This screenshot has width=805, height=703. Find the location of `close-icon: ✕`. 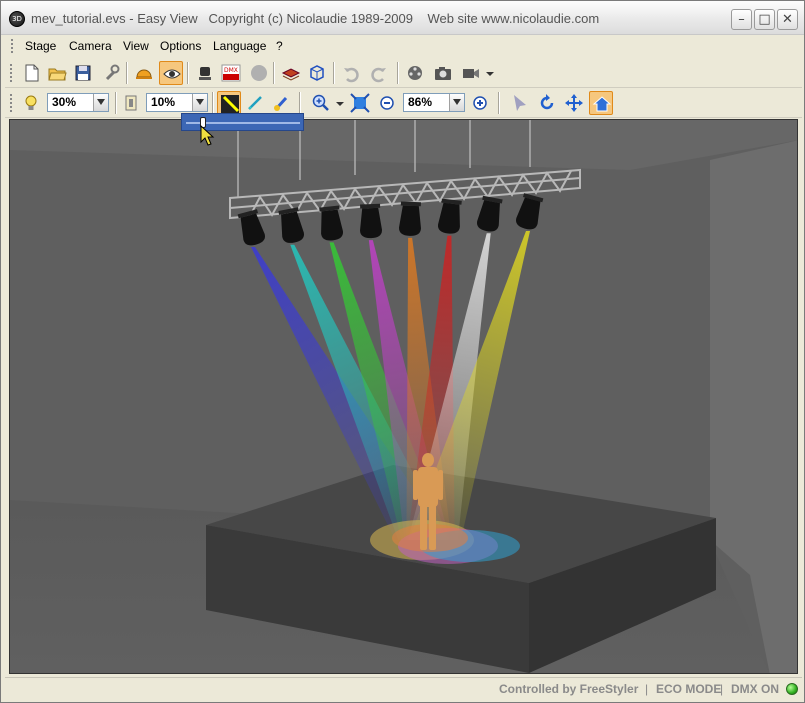

close-icon: ✕ is located at coordinates (787, 19).